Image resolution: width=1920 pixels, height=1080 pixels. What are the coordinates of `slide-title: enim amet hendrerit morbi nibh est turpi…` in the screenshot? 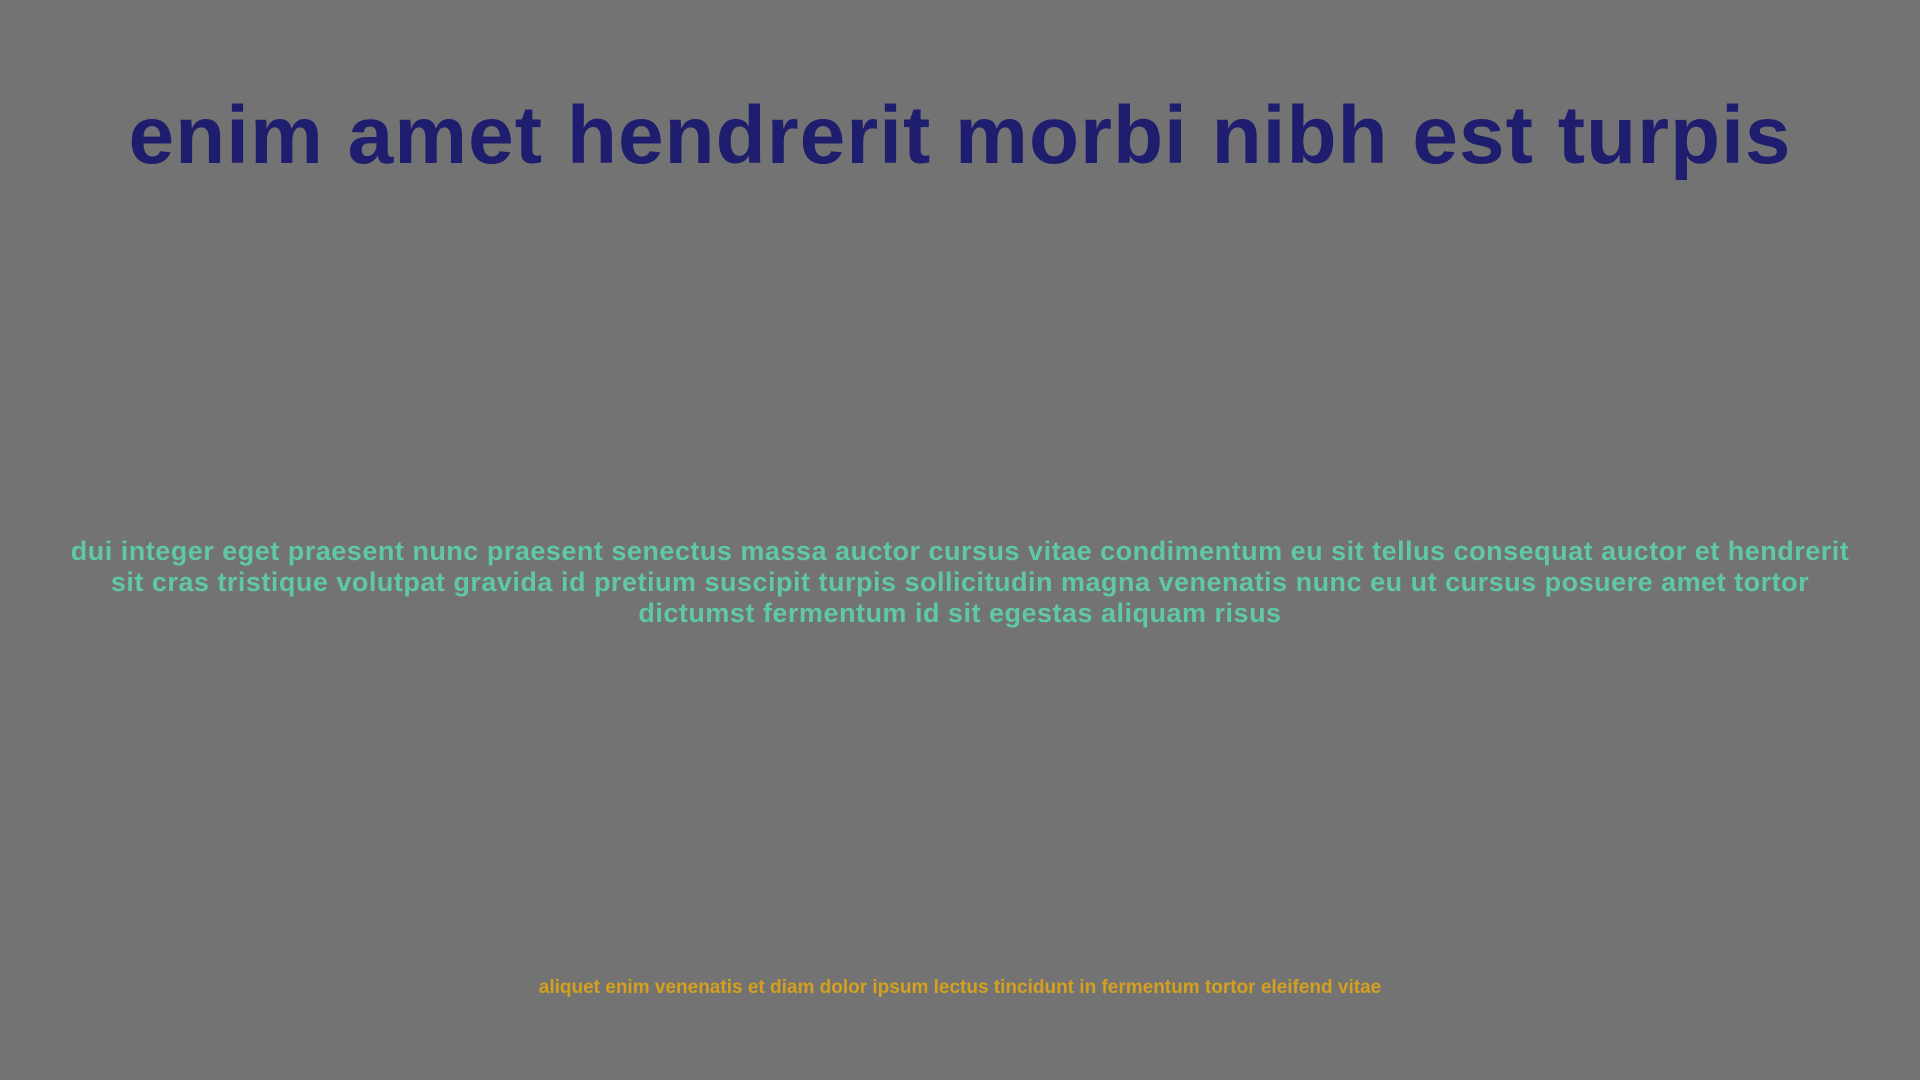 It's located at (960, 135).